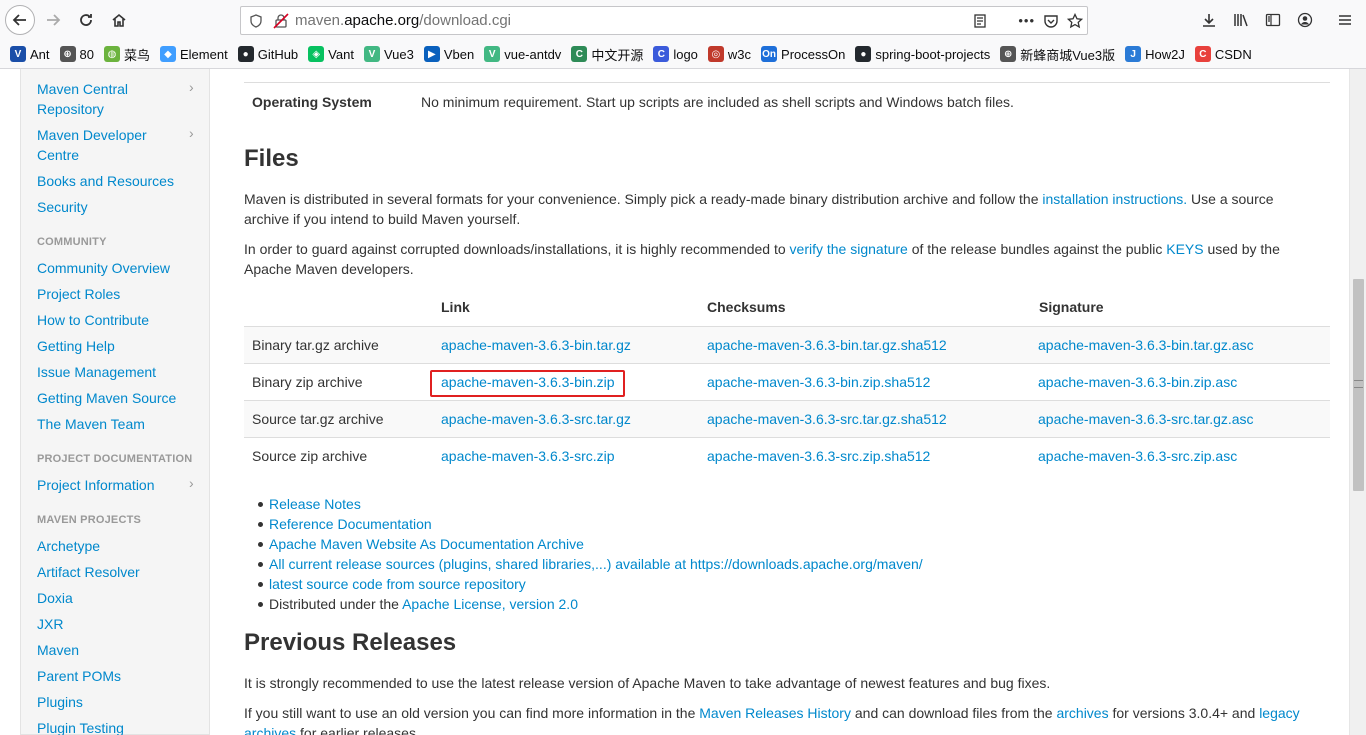  I want to click on menu-button, so click(1345, 20).